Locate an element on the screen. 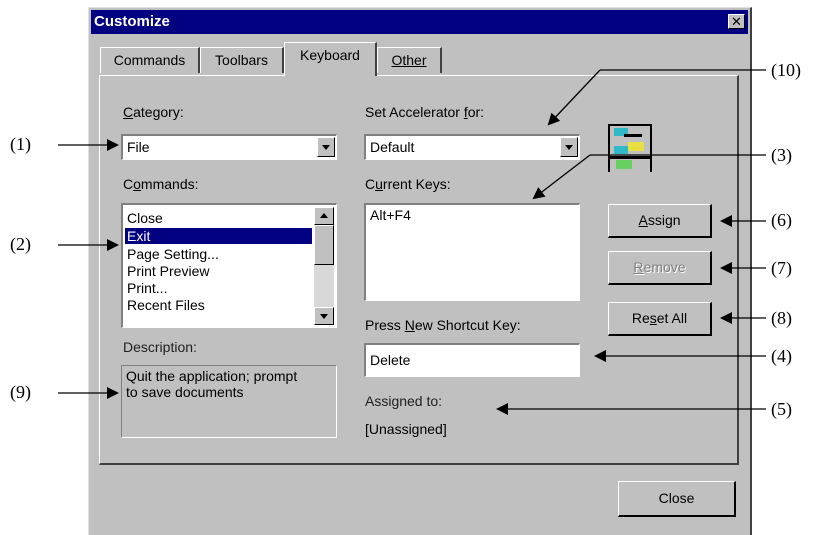 This screenshot has height=535, width=836. assign-button: Assign is located at coordinates (660, 221).